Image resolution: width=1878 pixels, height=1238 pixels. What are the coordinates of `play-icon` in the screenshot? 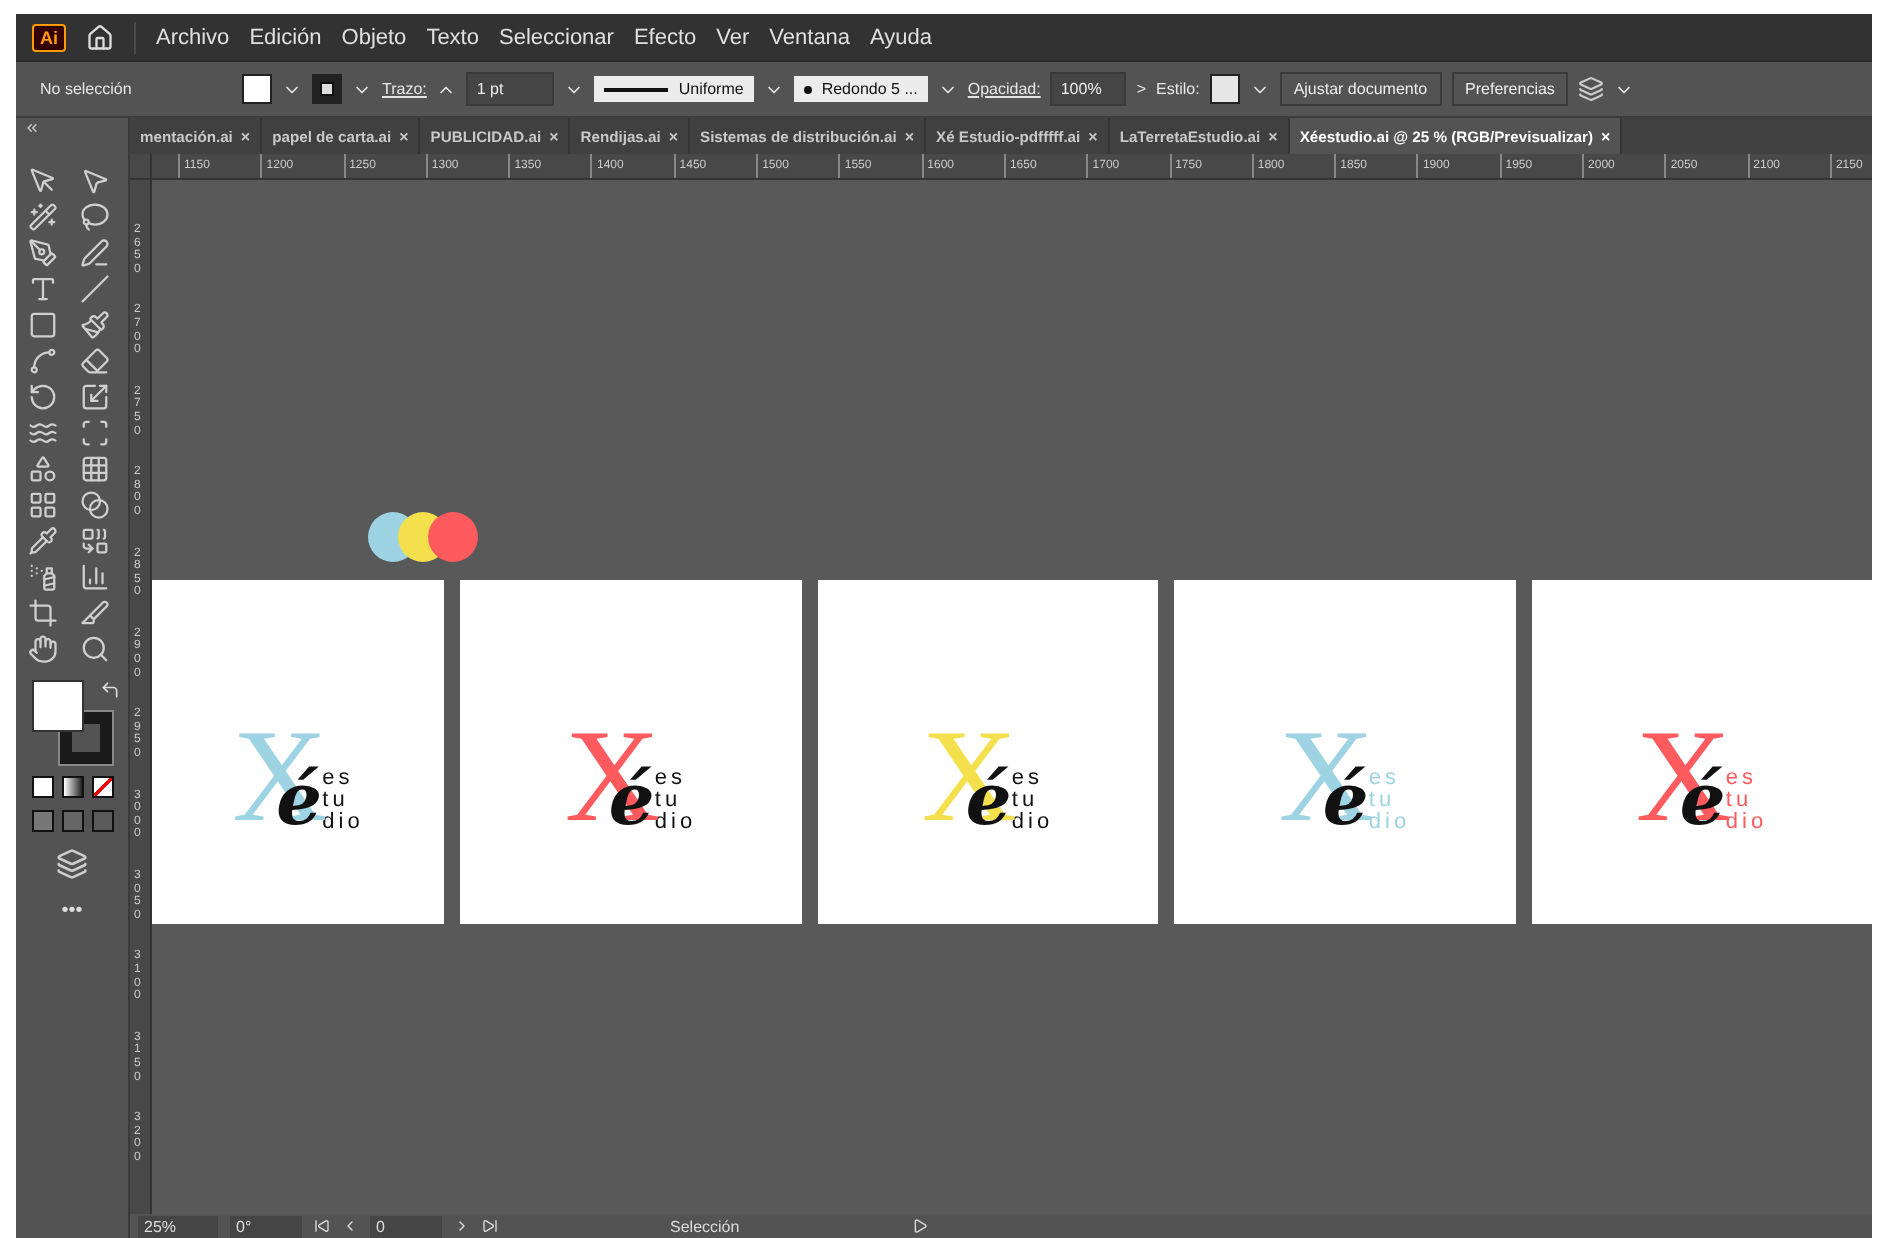 It's located at (919, 1226).